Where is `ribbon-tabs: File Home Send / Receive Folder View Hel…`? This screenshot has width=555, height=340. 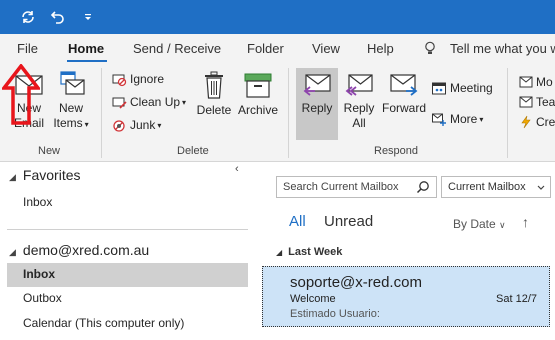 ribbon-tabs: File Home Send / Receive Folder View Hel… is located at coordinates (277, 48).